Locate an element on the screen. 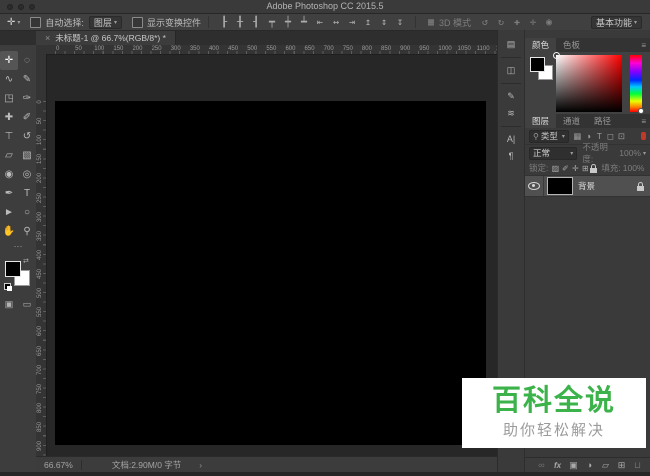 This screenshot has height=476, width=650. adjustment-layer-button: ◑ is located at coordinates (589, 465).